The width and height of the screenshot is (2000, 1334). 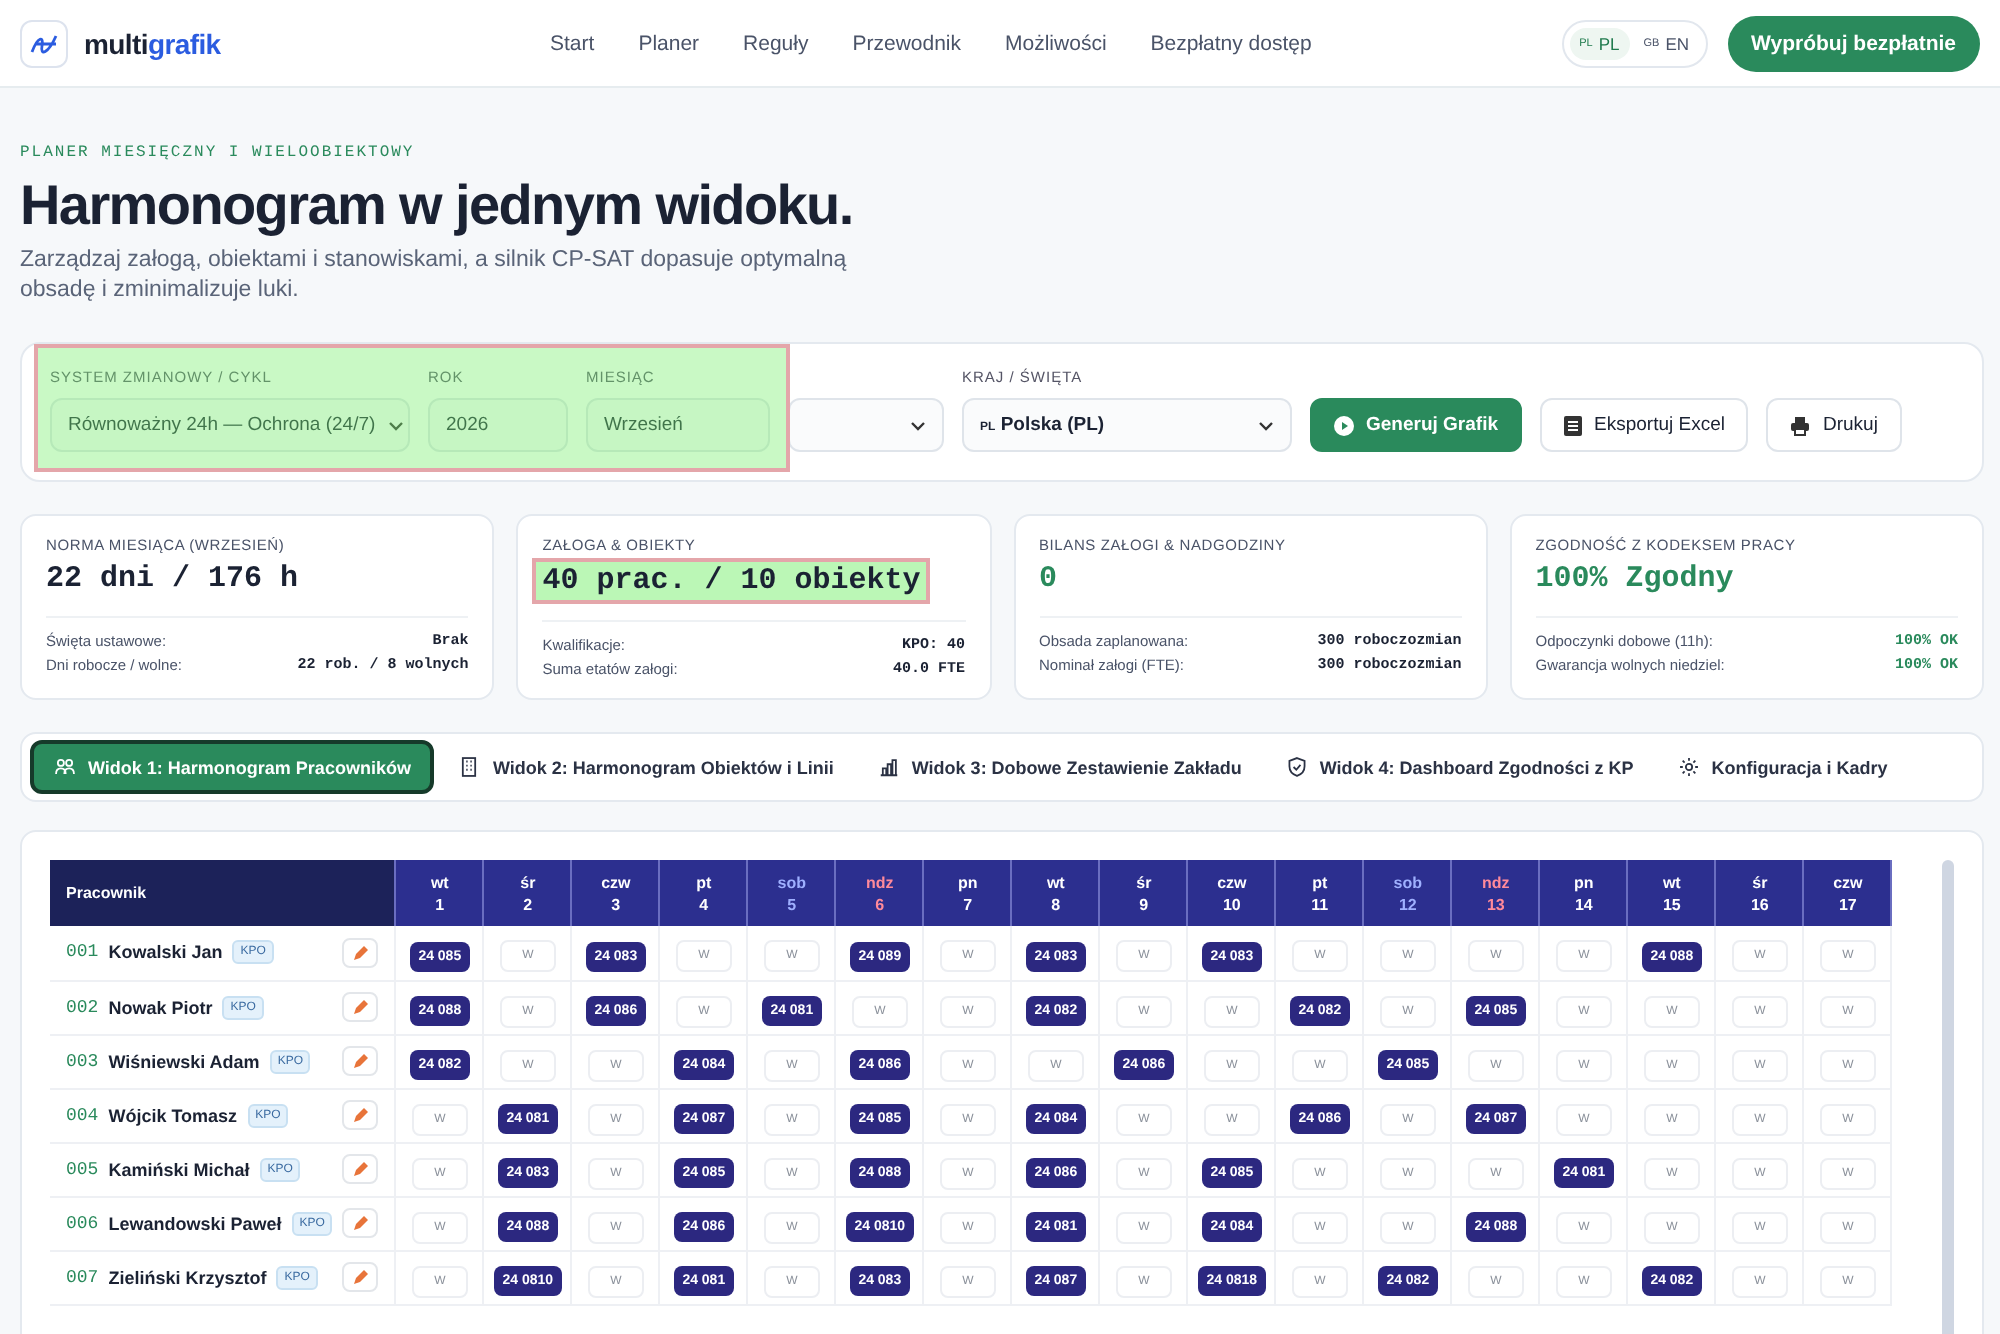 What do you see at coordinates (1232, 893) in the screenshot?
I see `day-header: czw 10` at bounding box center [1232, 893].